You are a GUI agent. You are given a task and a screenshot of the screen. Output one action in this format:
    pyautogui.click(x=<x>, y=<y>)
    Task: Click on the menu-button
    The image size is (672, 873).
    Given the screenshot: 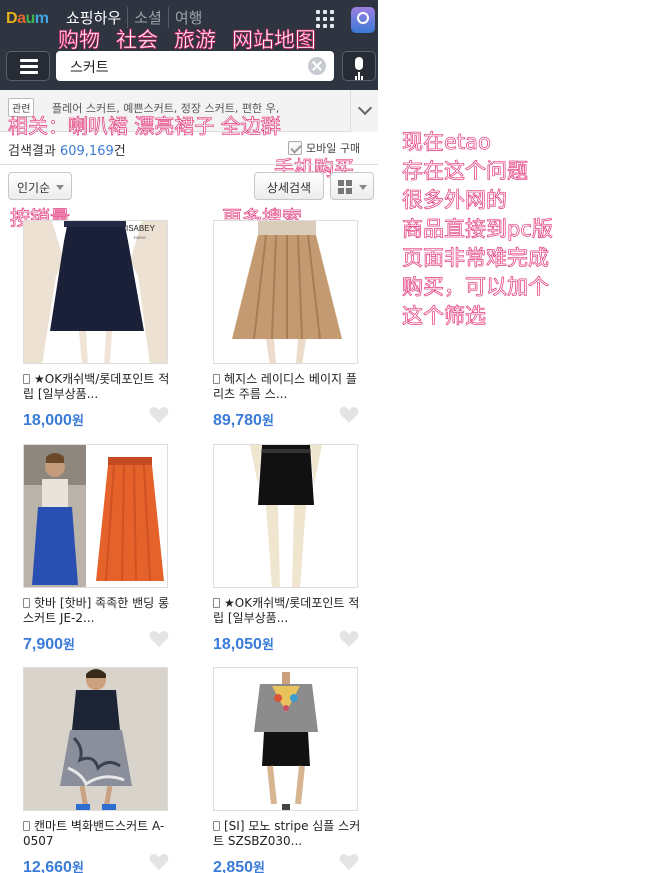 What is the action you would take?
    pyautogui.click(x=28, y=66)
    